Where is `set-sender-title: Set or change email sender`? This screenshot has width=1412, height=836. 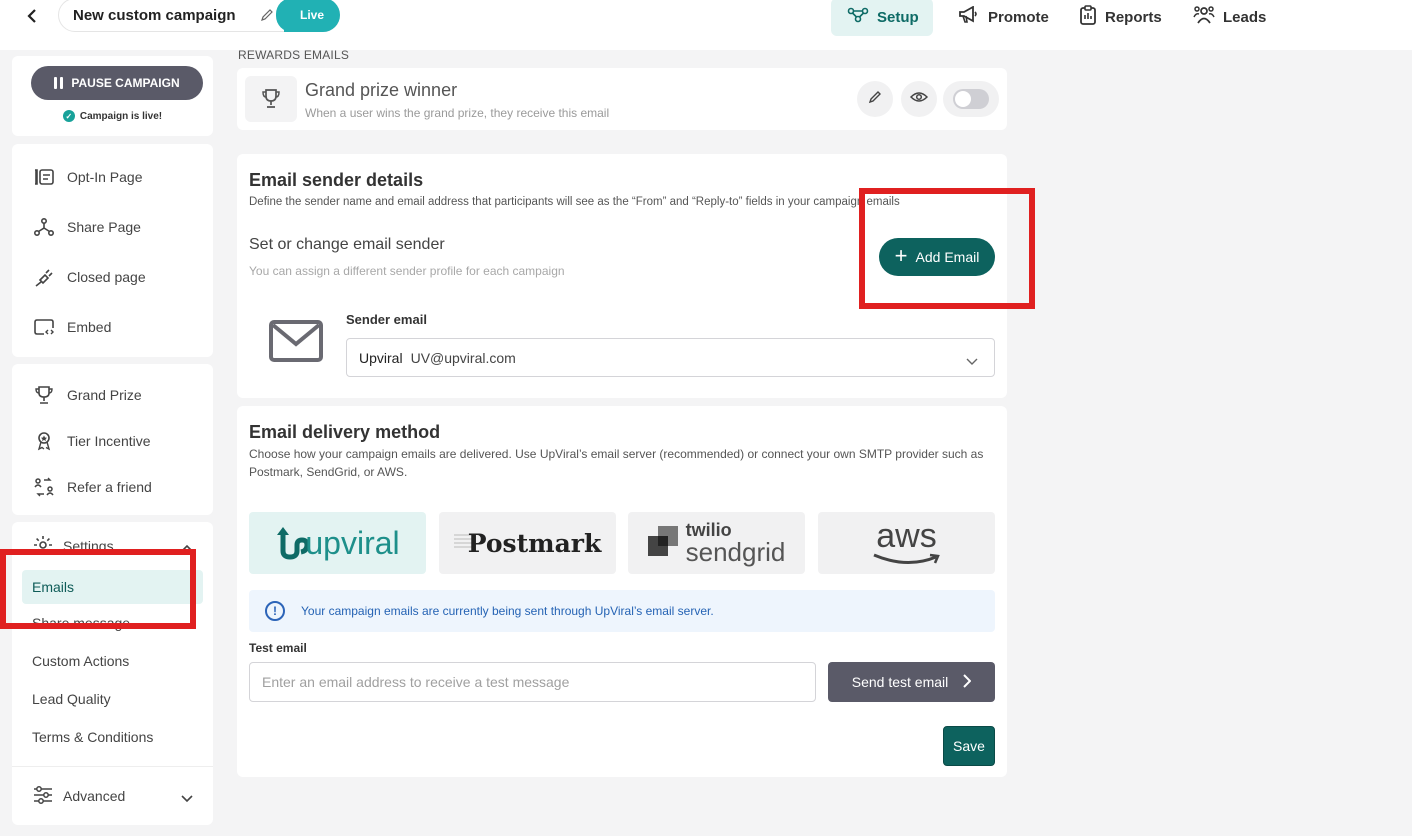
set-sender-title: Set or change email sender is located at coordinates (347, 244).